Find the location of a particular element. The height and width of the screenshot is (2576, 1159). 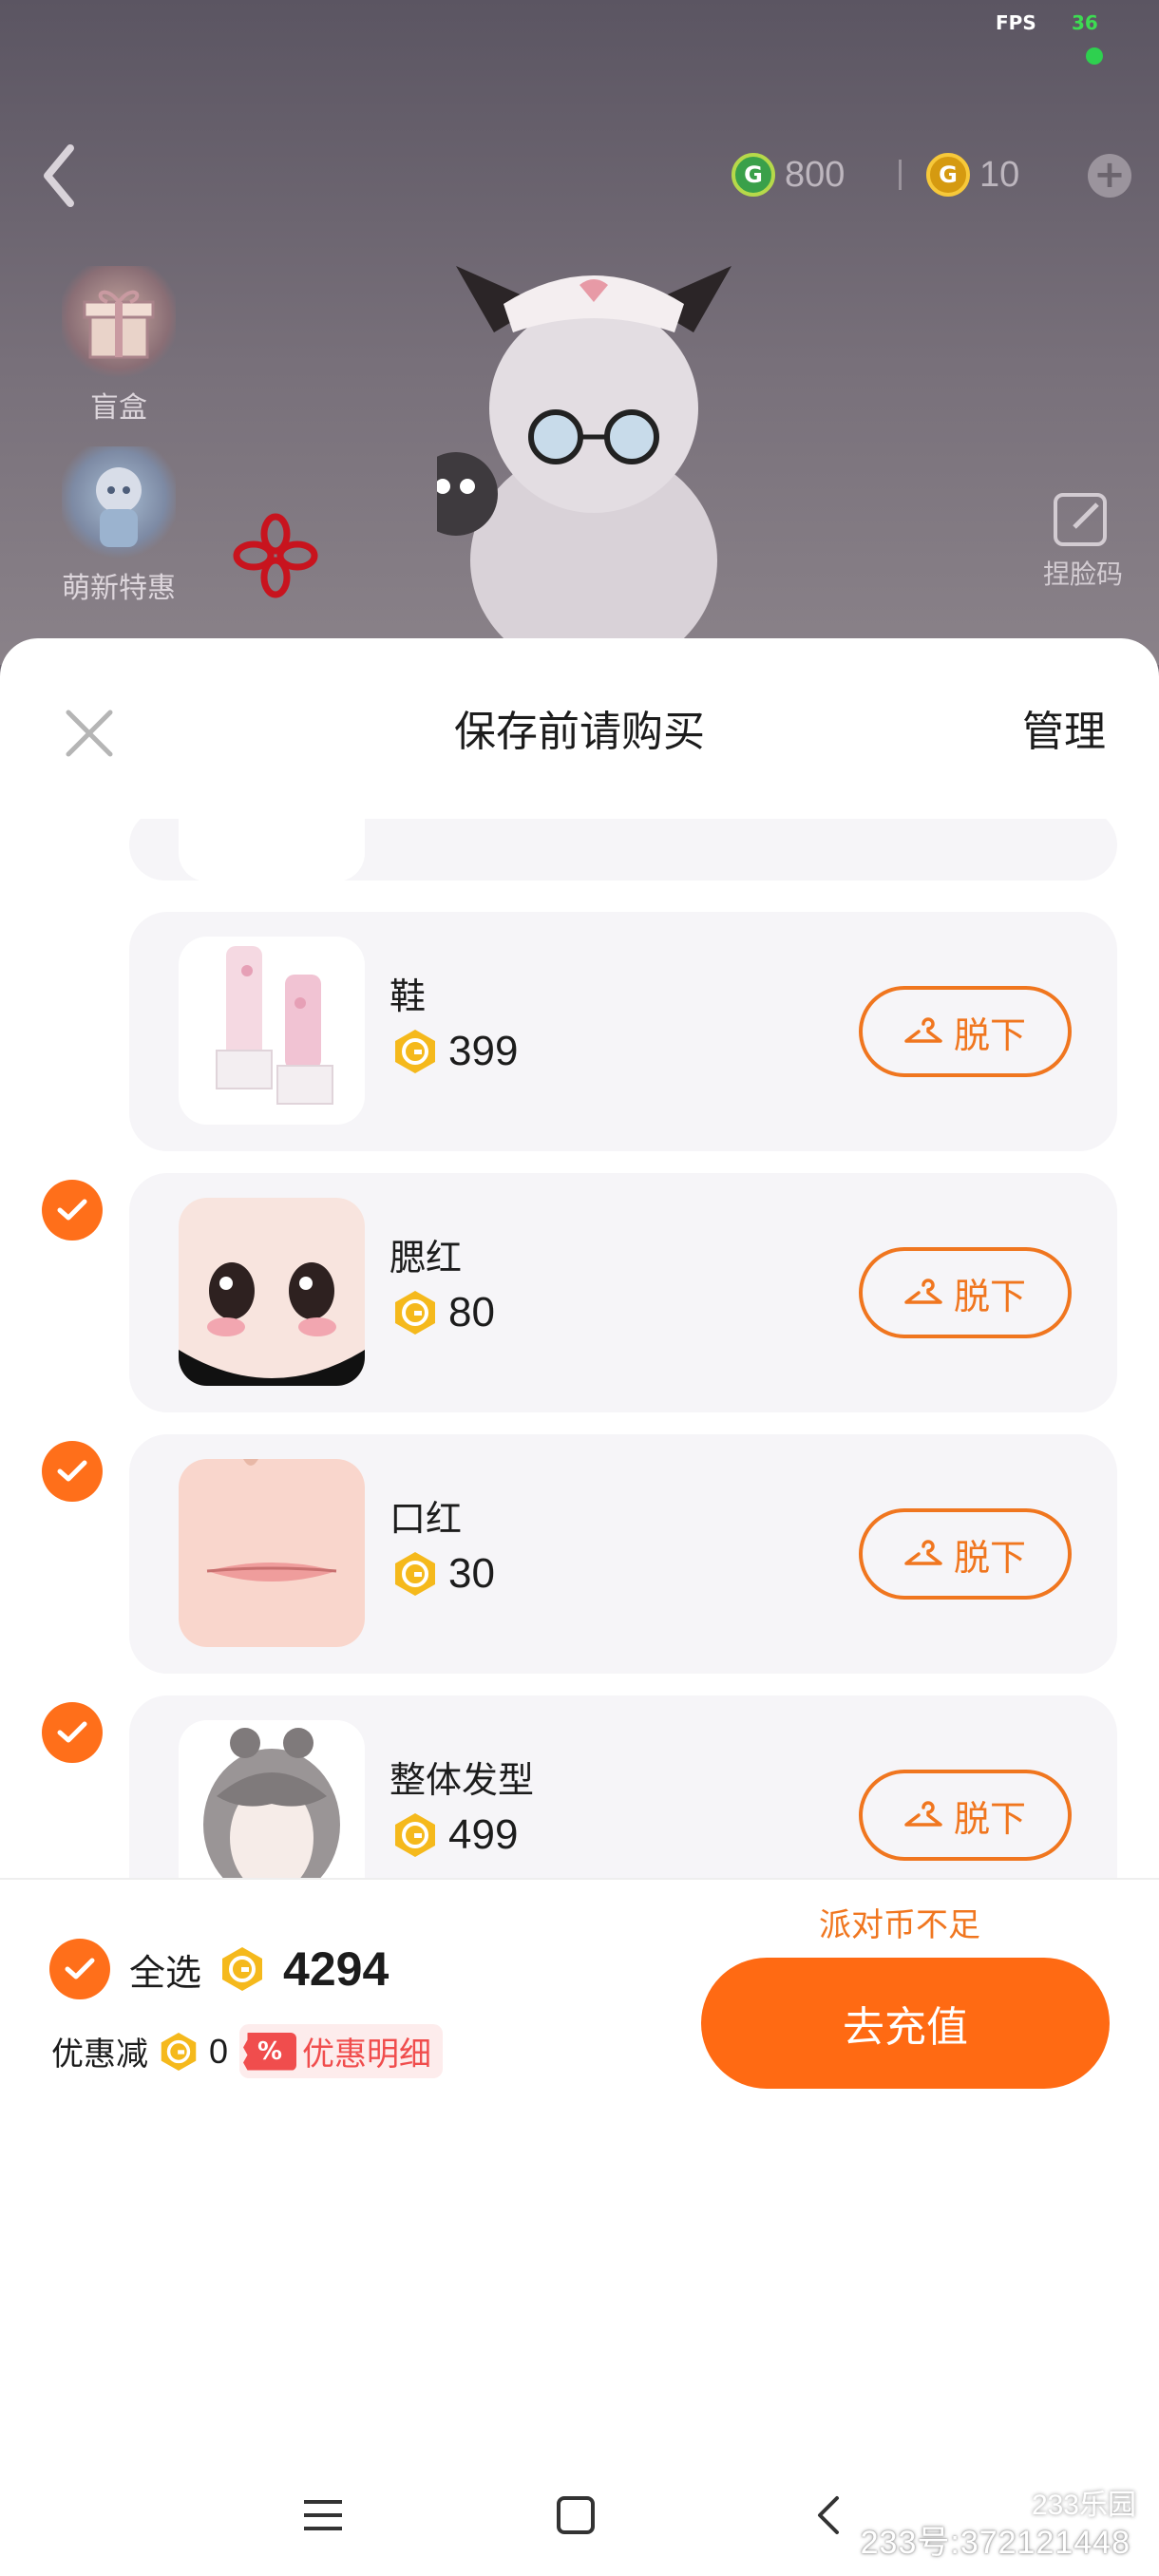

hairstyle-image is located at coordinates (271, 1803).